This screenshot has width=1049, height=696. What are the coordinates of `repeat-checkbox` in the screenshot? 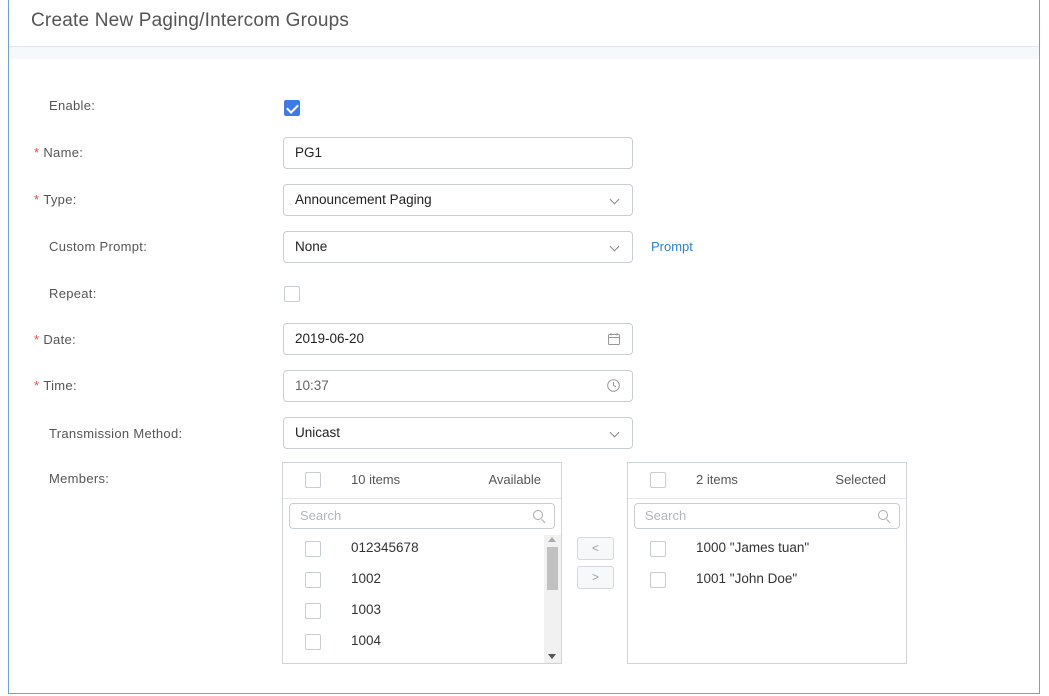 It's located at (292, 294).